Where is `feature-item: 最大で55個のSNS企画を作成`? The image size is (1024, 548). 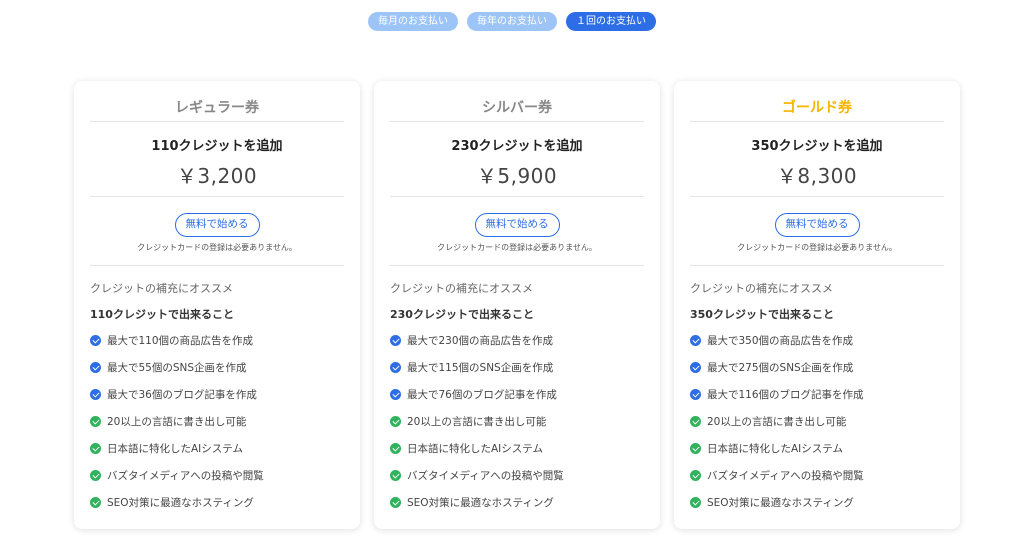 feature-item: 最大で55個のSNS企画を作成 is located at coordinates (217, 367).